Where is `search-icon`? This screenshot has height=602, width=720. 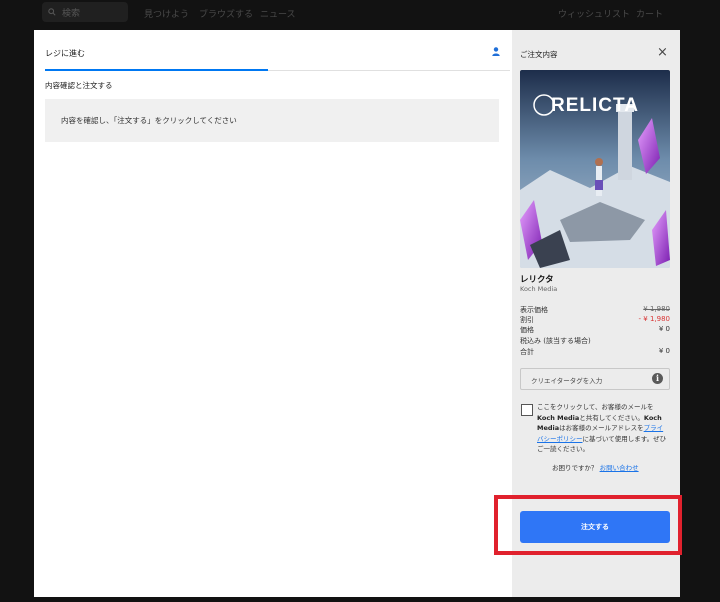
search-icon is located at coordinates (52, 12).